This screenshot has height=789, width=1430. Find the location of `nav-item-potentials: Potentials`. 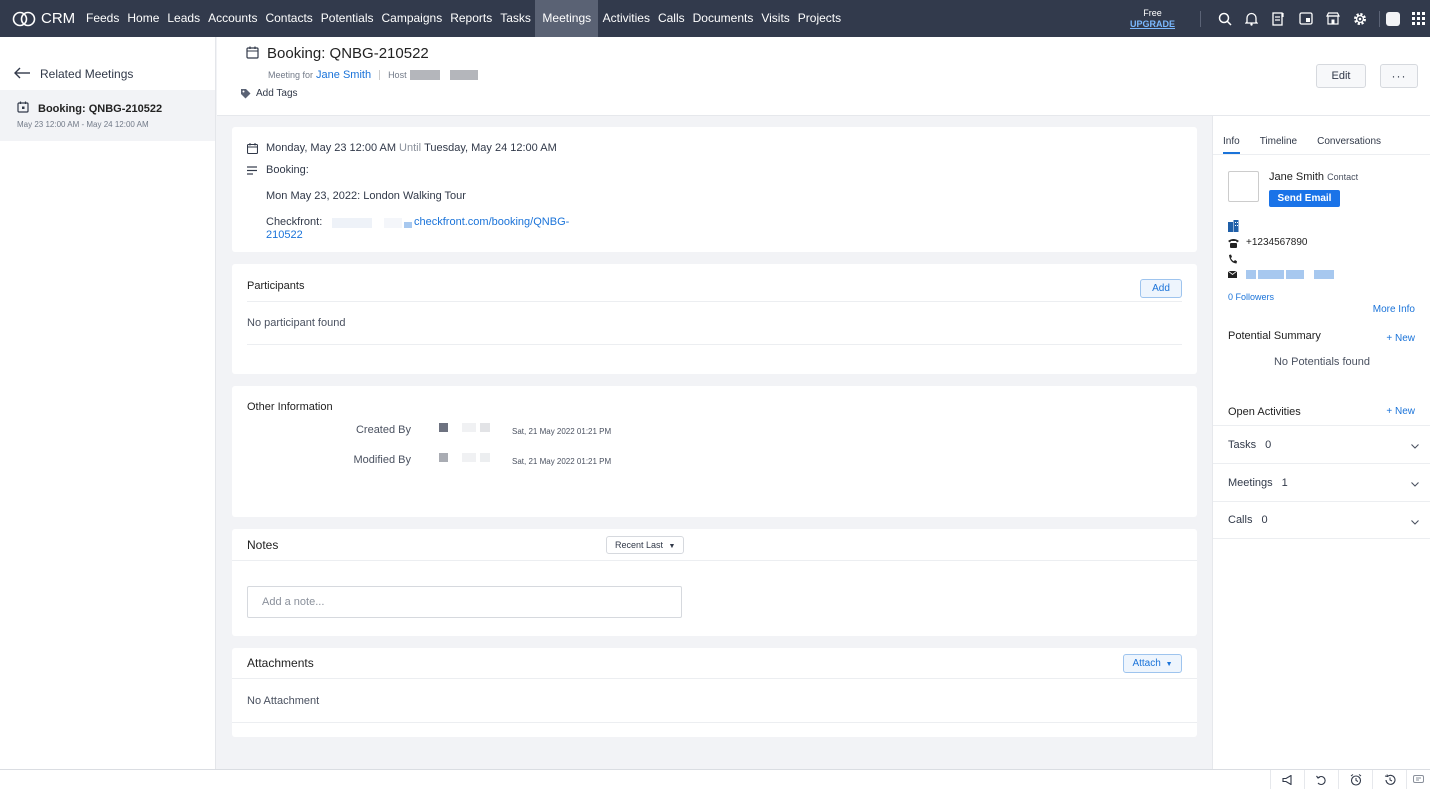

nav-item-potentials: Potentials is located at coordinates (347, 18).